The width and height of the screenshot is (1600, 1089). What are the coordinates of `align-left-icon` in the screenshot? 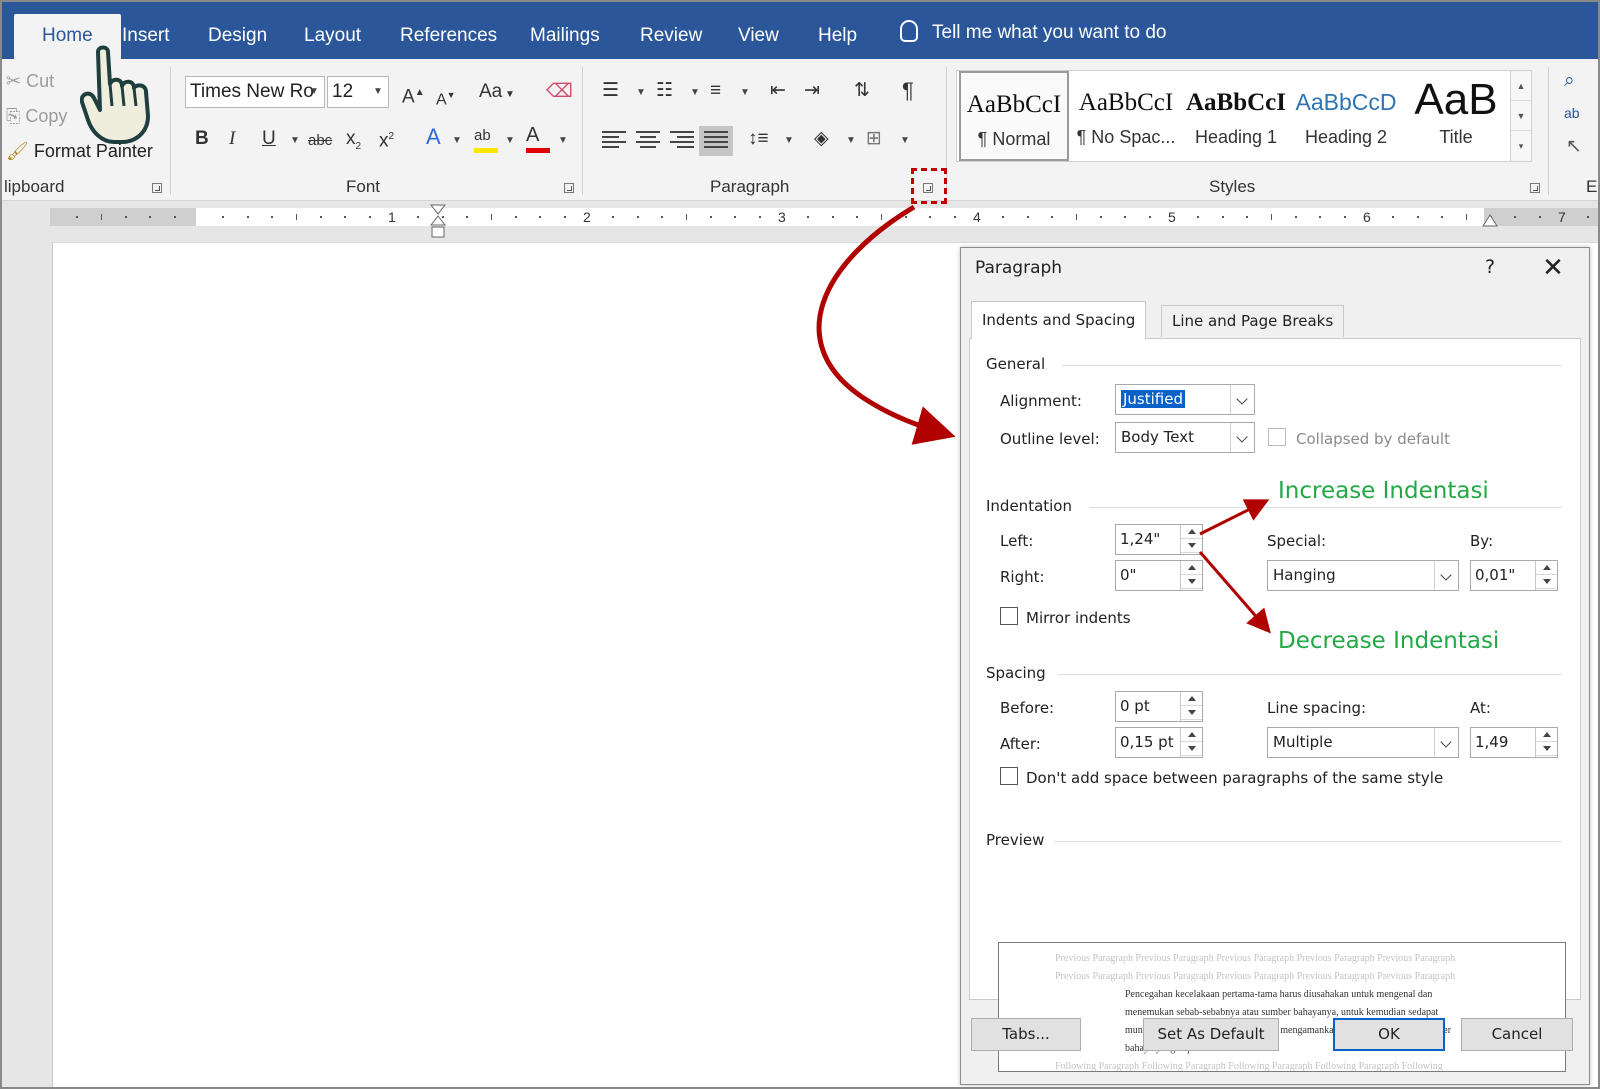 It's located at (614, 141).